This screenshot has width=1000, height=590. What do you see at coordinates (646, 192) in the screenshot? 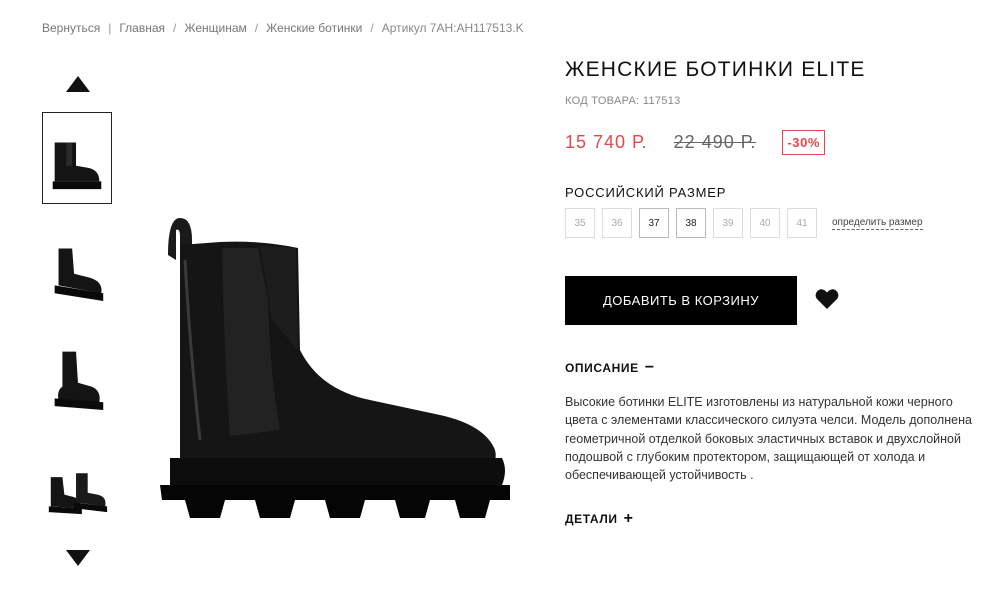
I see `size-label: РОССИЙСКИЙ РАЗМЕР` at bounding box center [646, 192].